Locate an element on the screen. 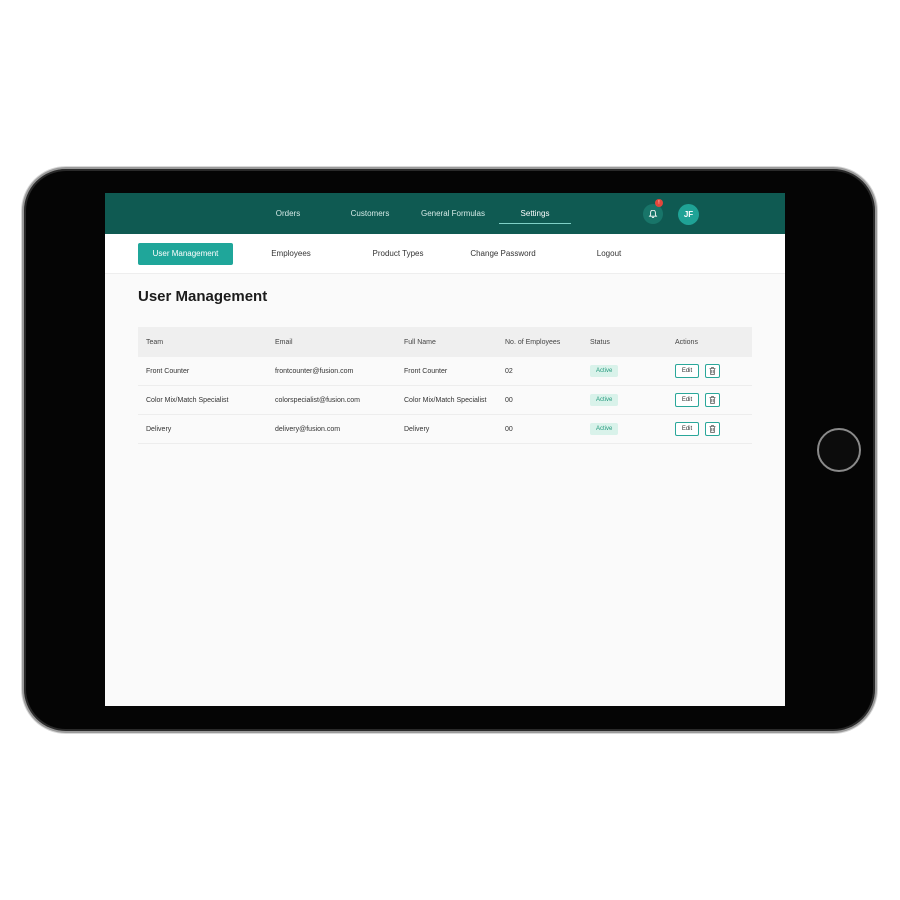  nav-active-indicator is located at coordinates (535, 223).